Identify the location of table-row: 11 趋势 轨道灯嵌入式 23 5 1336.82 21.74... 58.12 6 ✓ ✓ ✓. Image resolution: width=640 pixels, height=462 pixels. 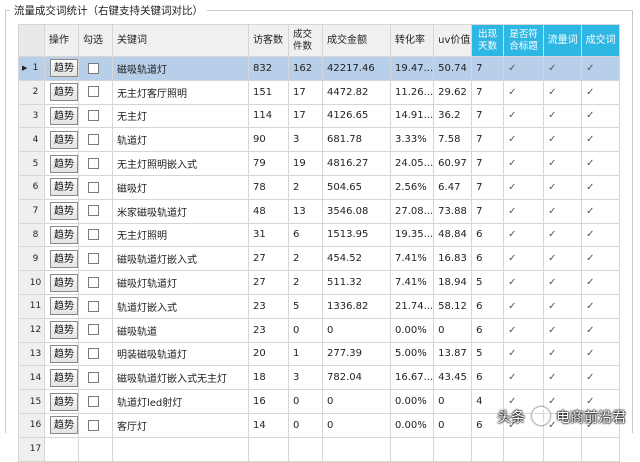
(319, 306).